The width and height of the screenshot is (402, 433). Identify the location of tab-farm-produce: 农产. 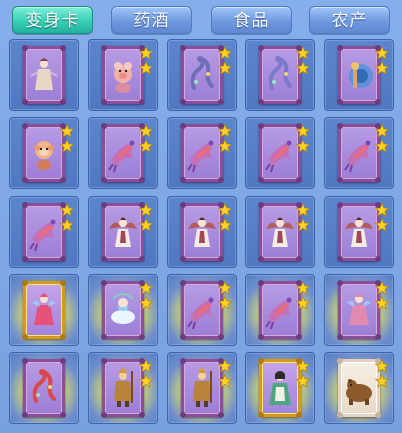
(349, 20).